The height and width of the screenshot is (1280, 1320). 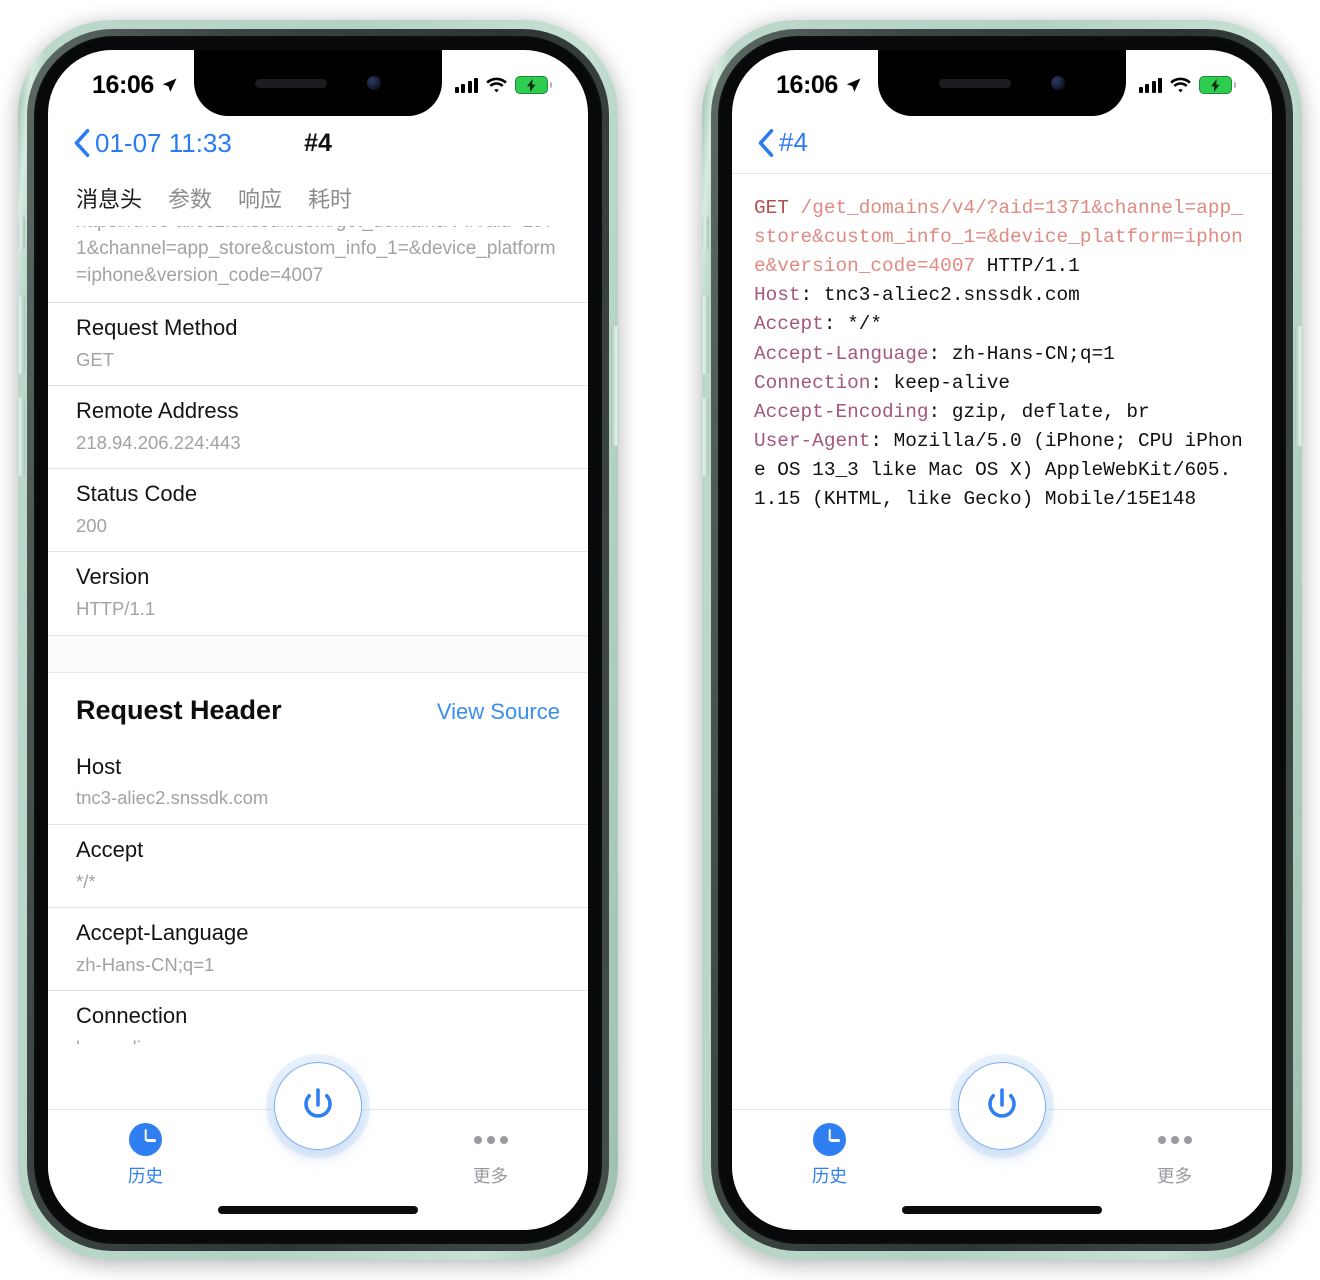 I want to click on tab-headers: 消息头, so click(x=109, y=198).